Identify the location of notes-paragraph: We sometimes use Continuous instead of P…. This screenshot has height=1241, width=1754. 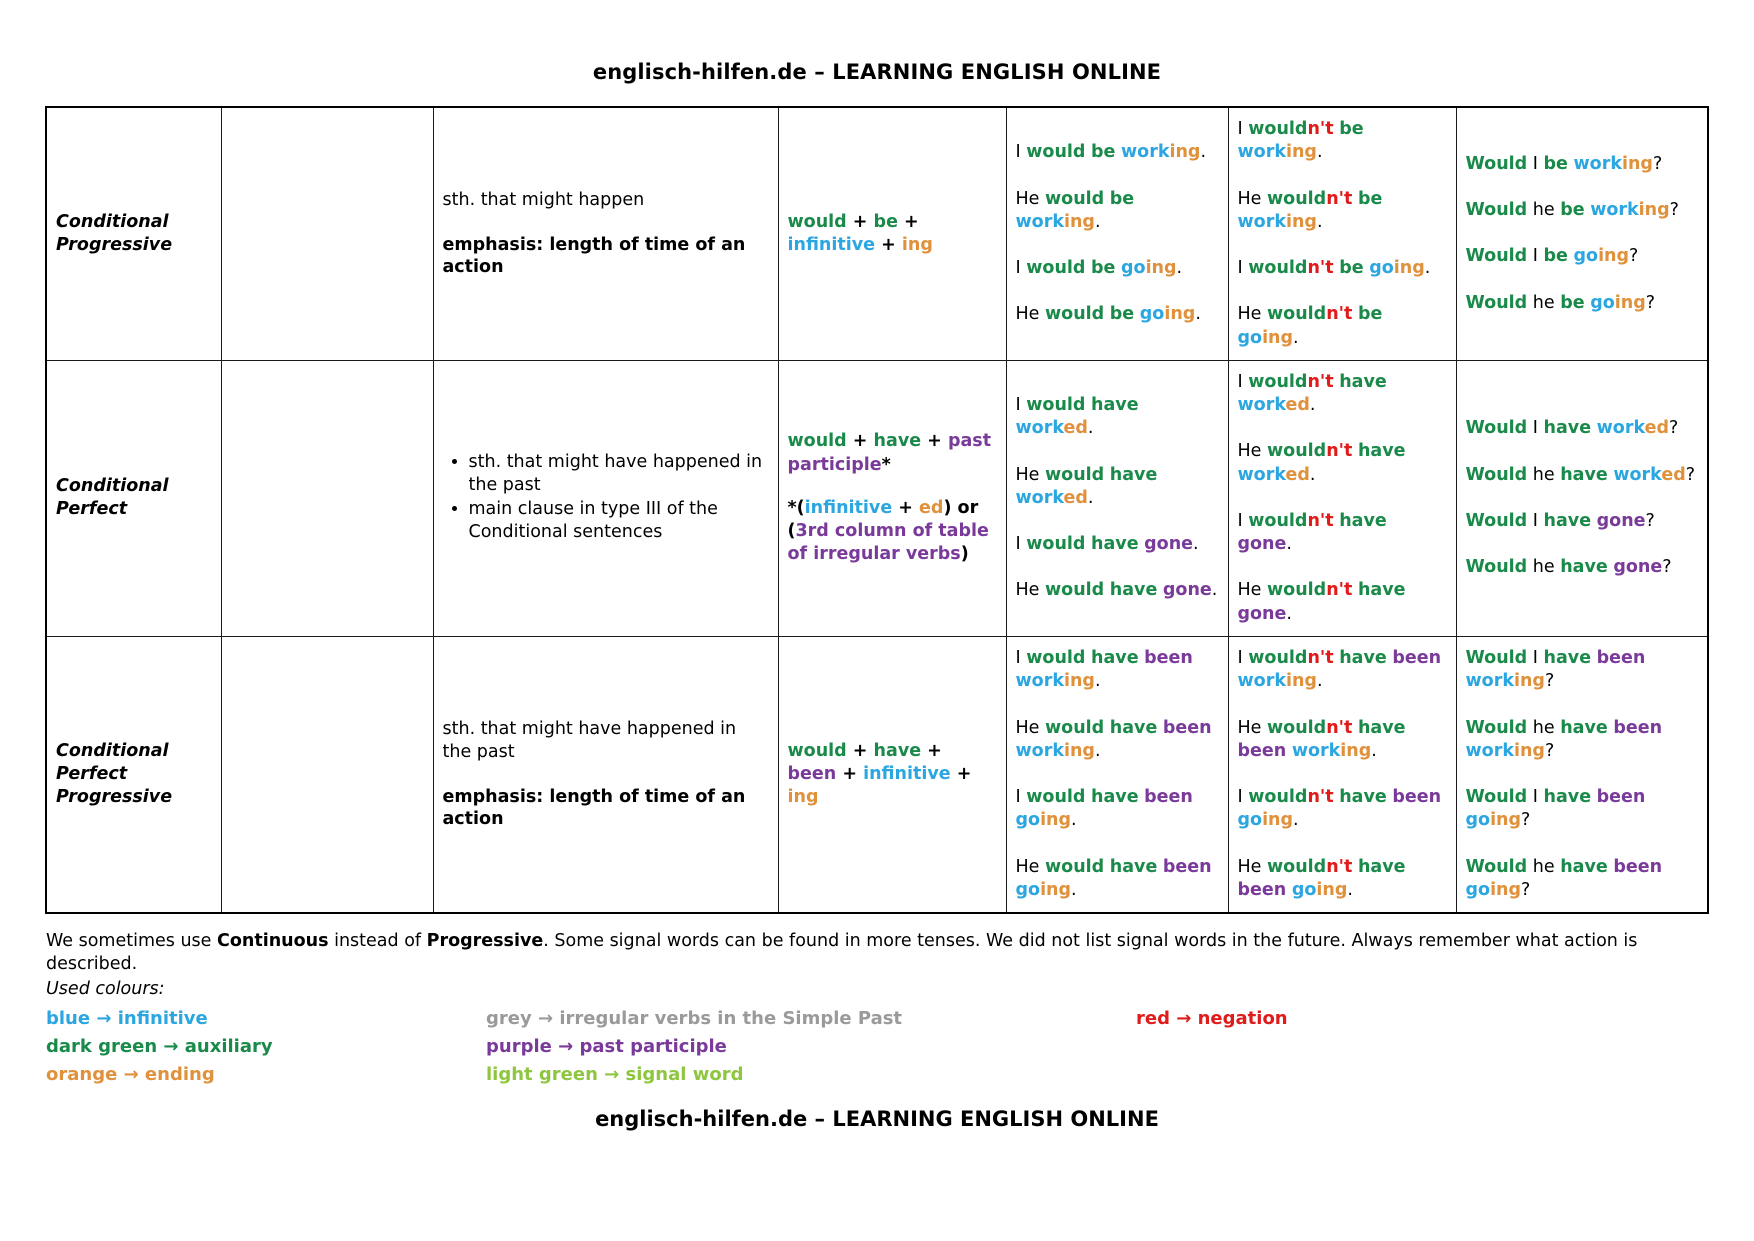
(842, 952).